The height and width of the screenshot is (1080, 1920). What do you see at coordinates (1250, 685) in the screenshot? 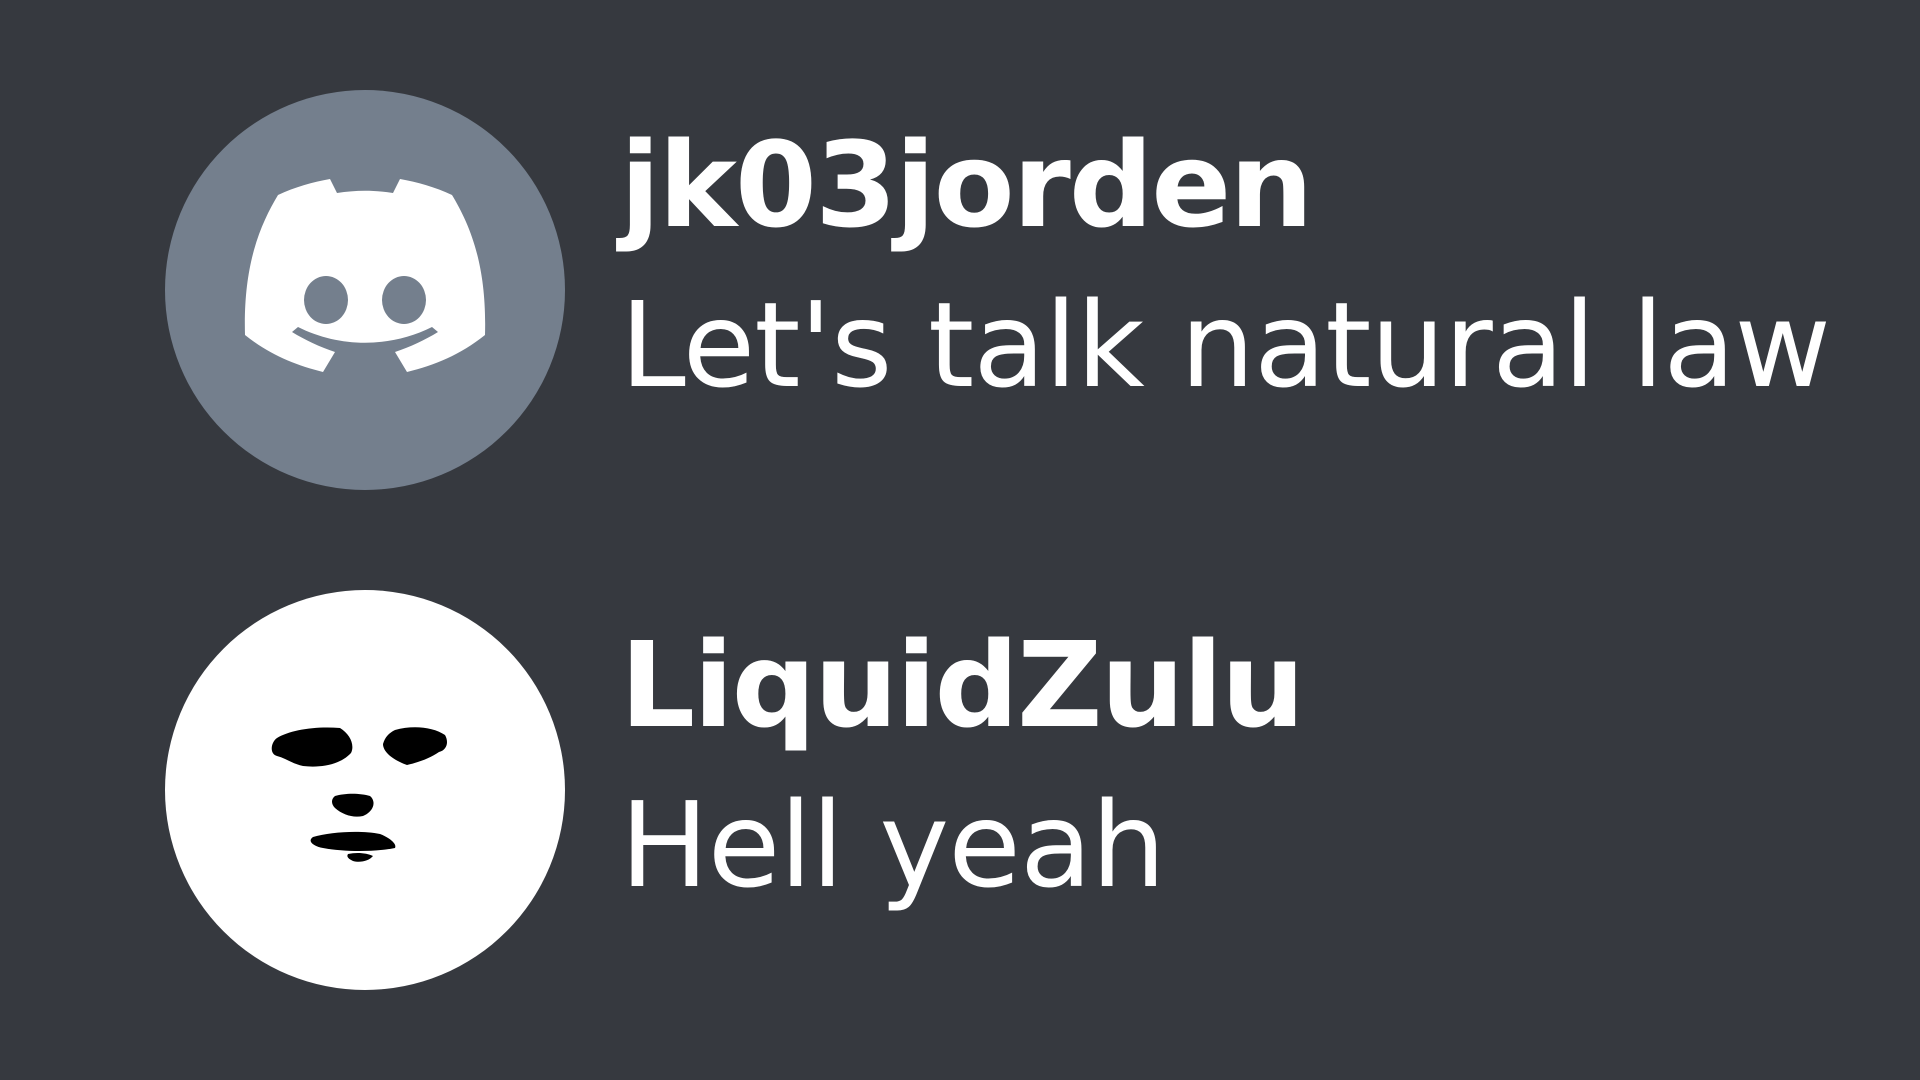
I see `username: LiquidZulu` at bounding box center [1250, 685].